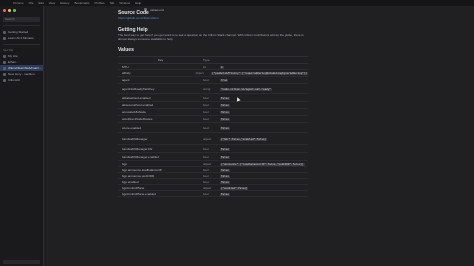 This screenshot has height=266, width=474. Describe the element at coordinates (126, 73) in the screenshot. I see `row-key: affinity` at that location.